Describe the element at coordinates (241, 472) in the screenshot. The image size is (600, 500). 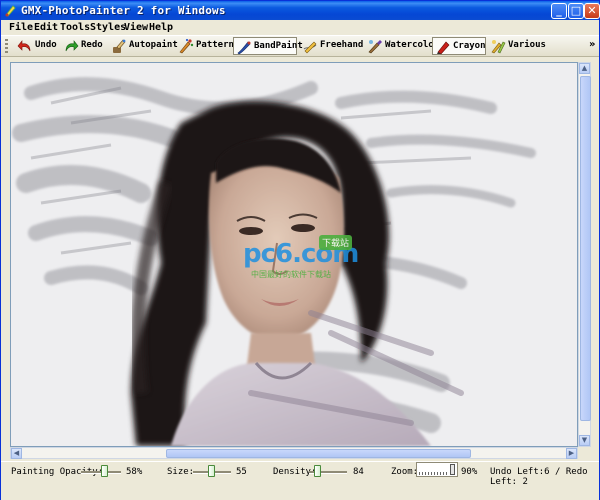
I see `size-value: 55` at that location.